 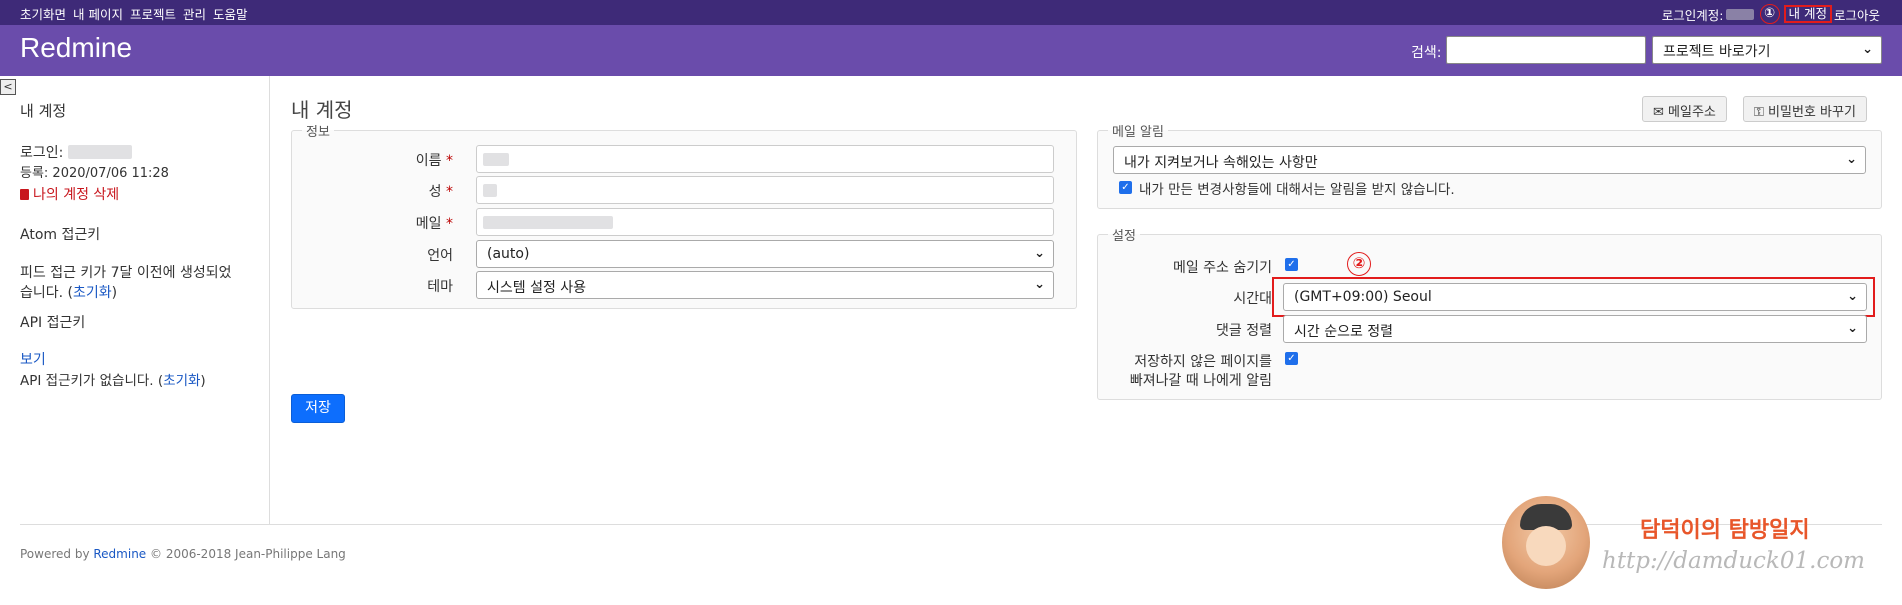 I want to click on envelope-icon: ✉, so click(x=1658, y=112).